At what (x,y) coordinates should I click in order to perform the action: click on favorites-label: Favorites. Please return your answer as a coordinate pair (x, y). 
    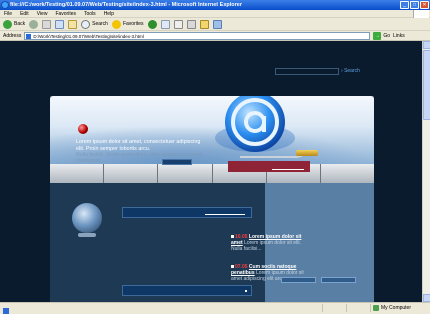
    Looking at the image, I should click on (133, 24).